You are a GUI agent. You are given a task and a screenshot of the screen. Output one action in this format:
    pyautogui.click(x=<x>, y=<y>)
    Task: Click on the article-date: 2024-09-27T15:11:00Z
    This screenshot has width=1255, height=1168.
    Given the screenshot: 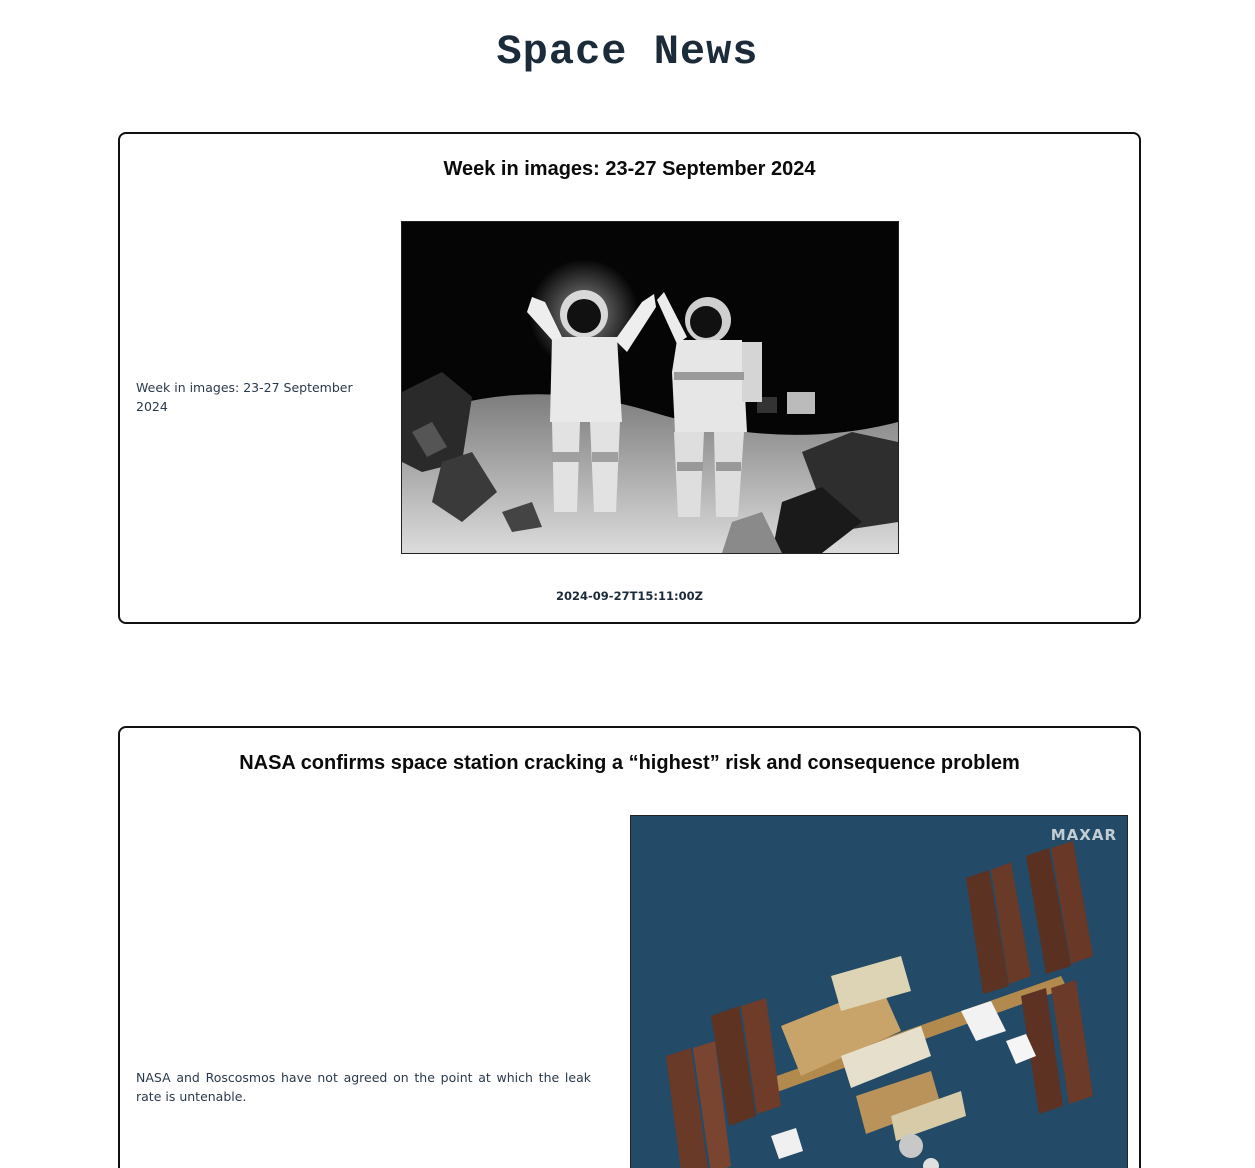 What is the action you would take?
    pyautogui.click(x=629, y=596)
    